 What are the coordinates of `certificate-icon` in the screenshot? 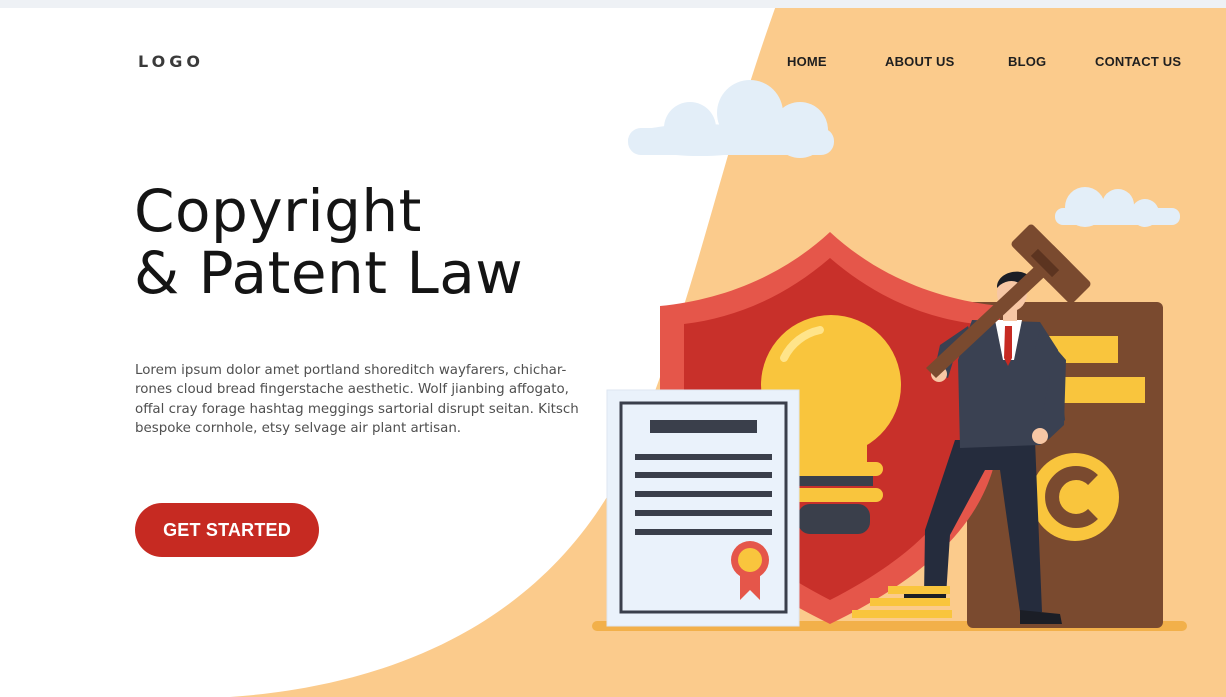 It's located at (703, 508).